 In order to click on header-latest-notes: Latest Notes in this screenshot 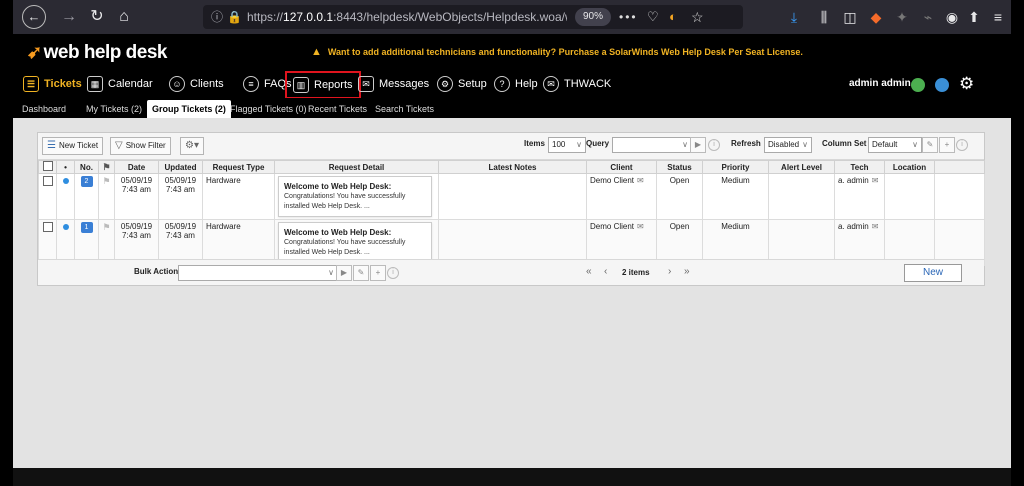, I will do `click(512, 167)`.